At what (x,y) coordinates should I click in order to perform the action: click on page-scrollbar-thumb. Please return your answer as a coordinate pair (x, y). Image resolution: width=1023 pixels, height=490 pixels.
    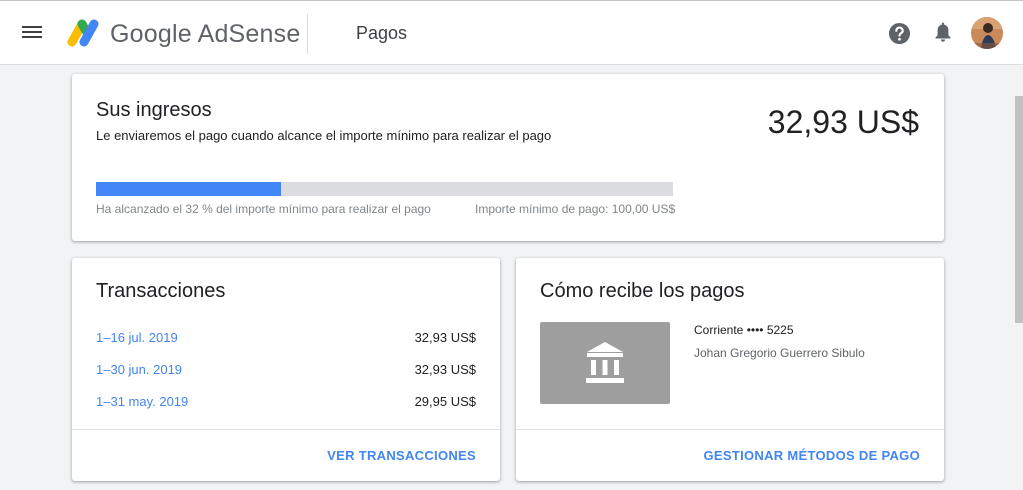
    Looking at the image, I should click on (1019, 209).